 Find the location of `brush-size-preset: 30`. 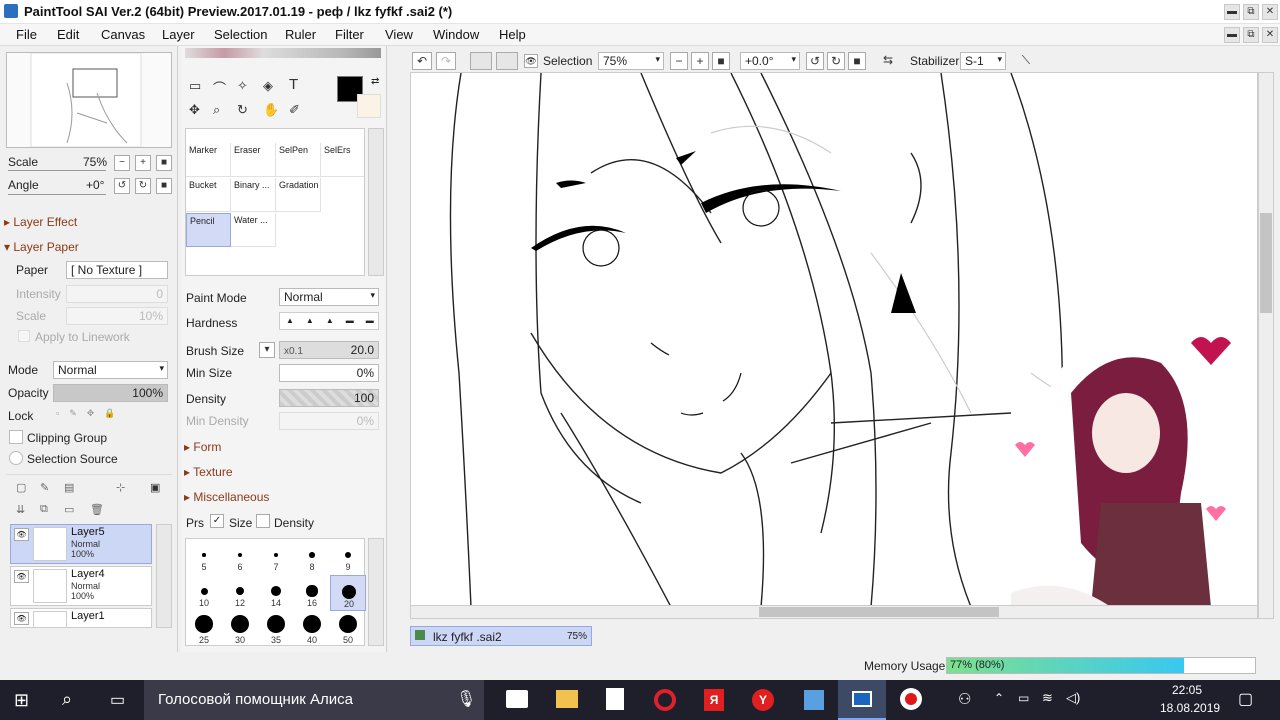

brush-size-preset: 30 is located at coordinates (240, 629).